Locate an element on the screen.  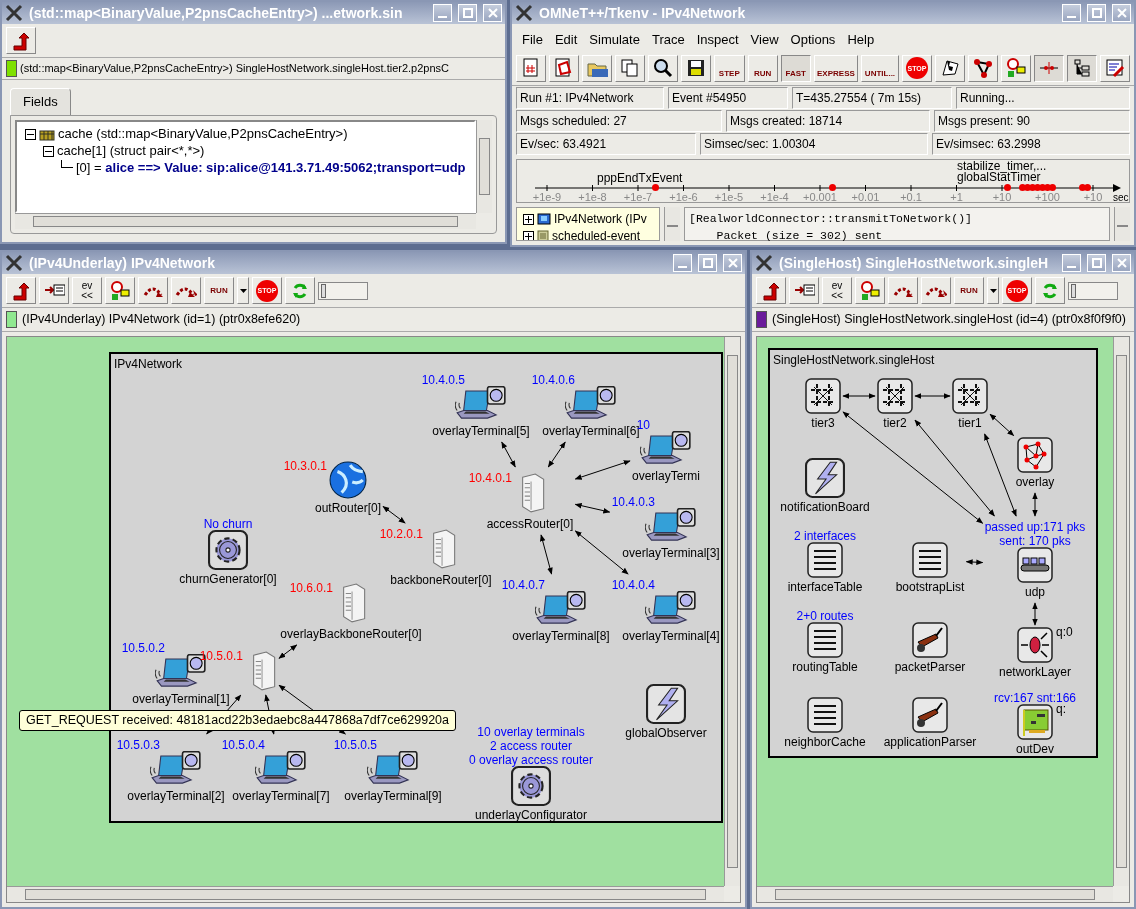
network-button is located at coordinates (983, 68).